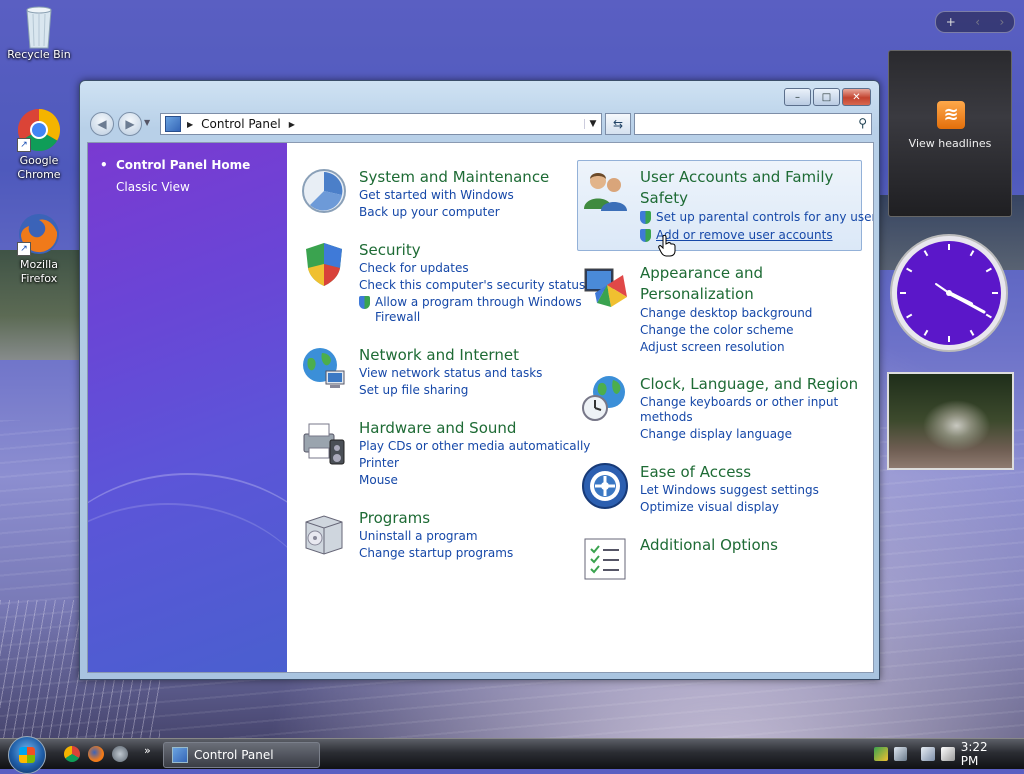  Describe the element at coordinates (102, 124) in the screenshot. I see `back-button: ◀` at that location.